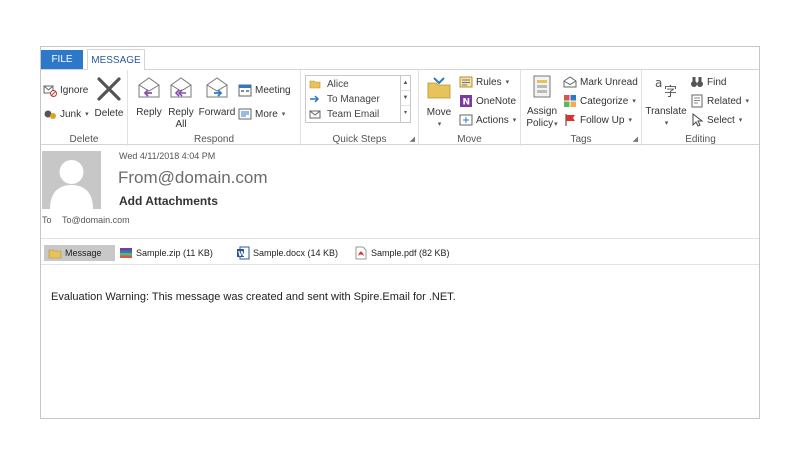 This screenshot has width=800, height=460. Describe the element at coordinates (492, 120) in the screenshot. I see `actions-label: Actions` at that location.